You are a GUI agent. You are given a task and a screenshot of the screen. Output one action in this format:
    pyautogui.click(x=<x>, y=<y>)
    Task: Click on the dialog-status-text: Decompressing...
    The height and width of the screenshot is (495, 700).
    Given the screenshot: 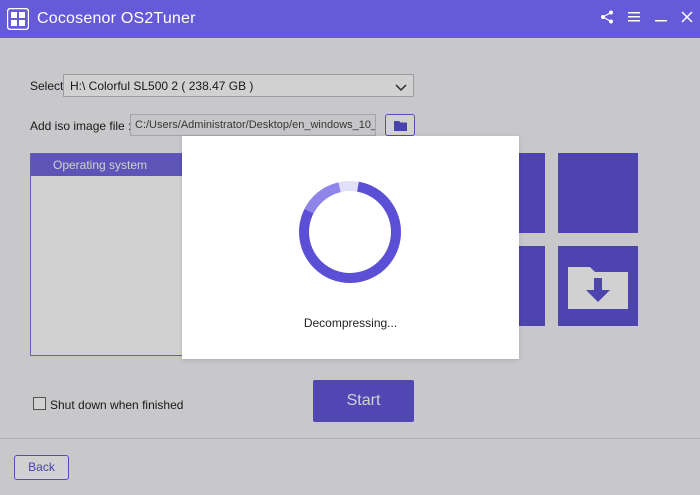 What is the action you would take?
    pyautogui.click(x=350, y=323)
    